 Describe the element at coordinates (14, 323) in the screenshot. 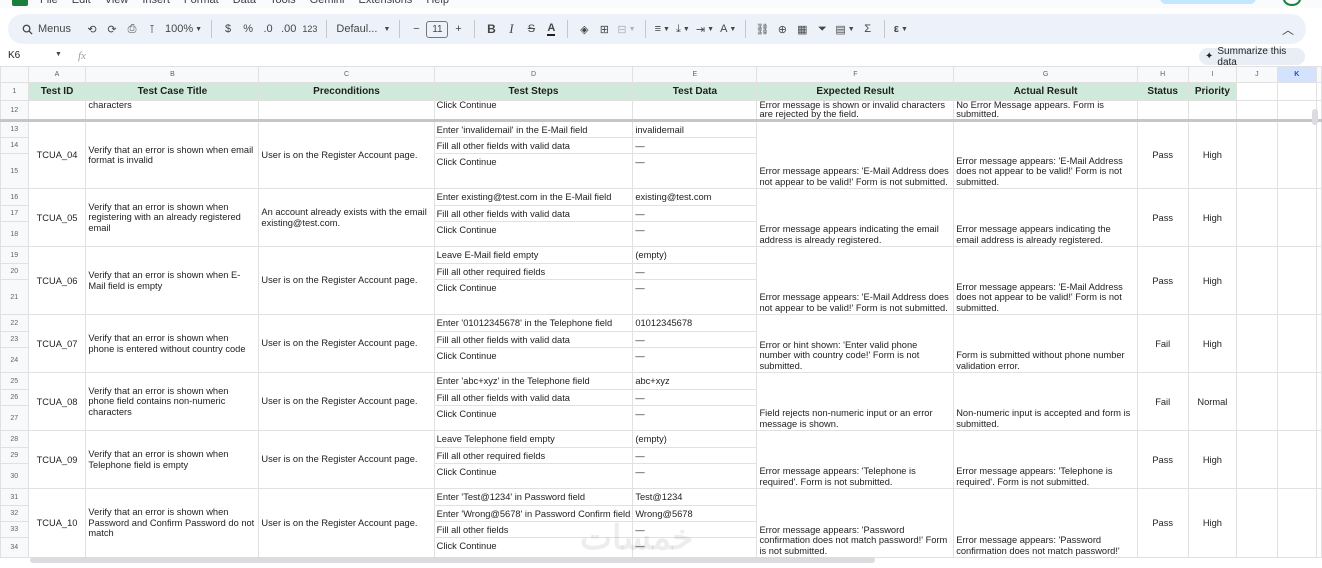

I see `row-header: 22` at that location.